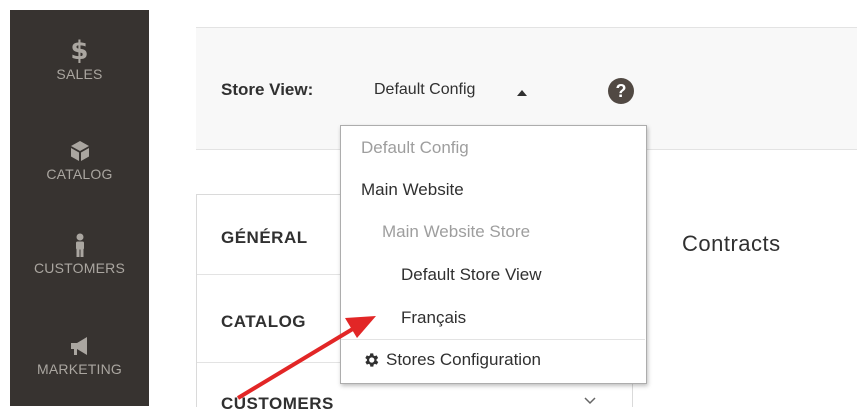 This screenshot has width=857, height=414. I want to click on dropdown-divider, so click(493, 339).